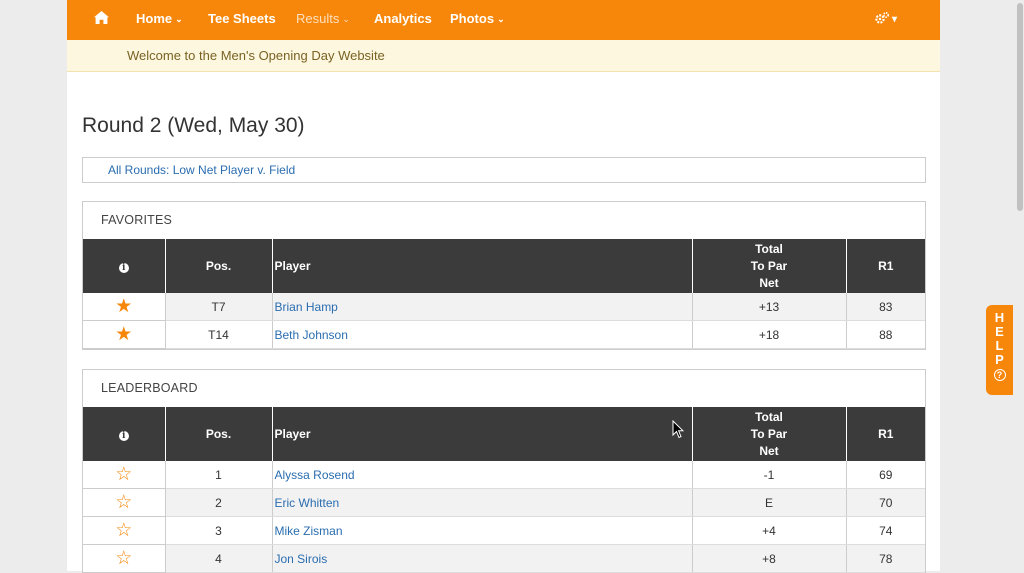  I want to click on gears-icon, so click(882, 17).